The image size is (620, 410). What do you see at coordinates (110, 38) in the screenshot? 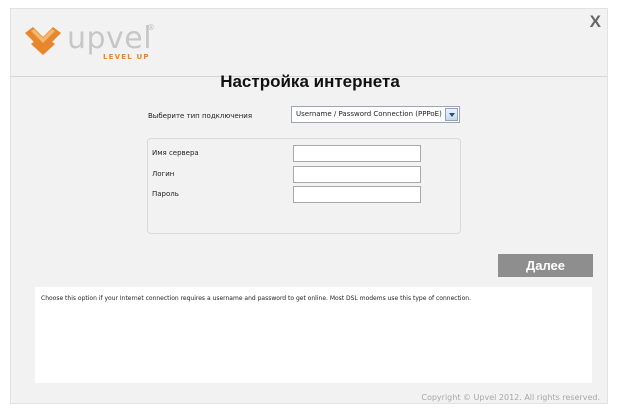
I see `logo-wordmark: upvel` at bounding box center [110, 38].